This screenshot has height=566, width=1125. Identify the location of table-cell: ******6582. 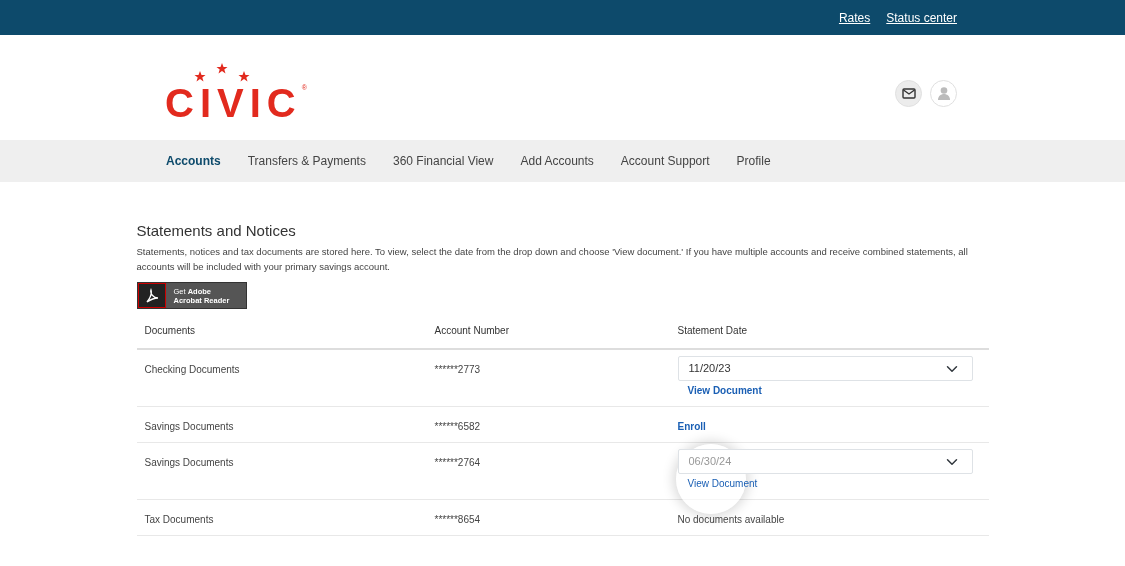
(457, 426).